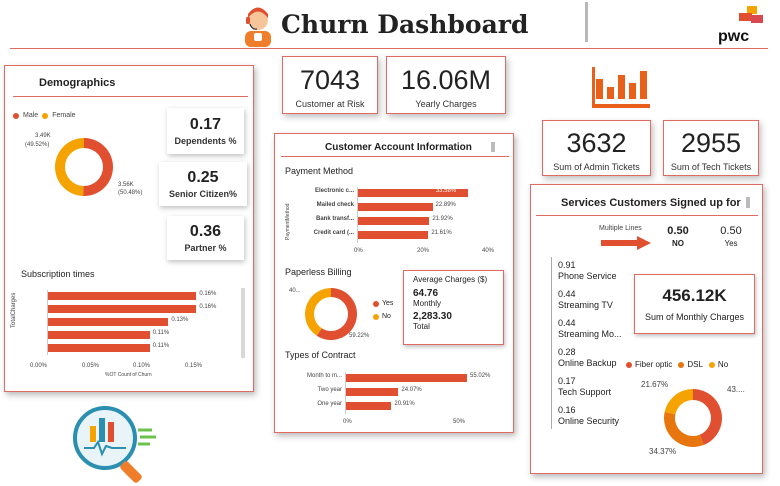 The height and width of the screenshot is (486, 780). Describe the element at coordinates (427, 303) in the screenshot. I see `avg-monthly-label: Monthly` at that location.